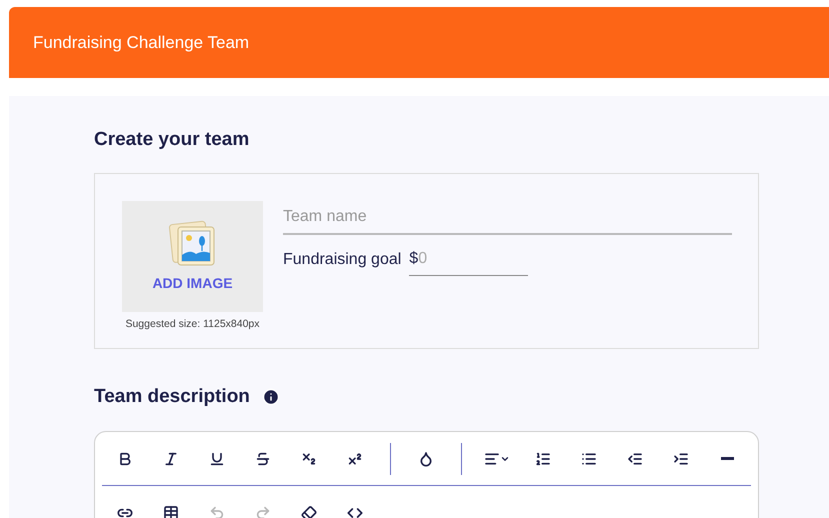  I want to click on bullet-list-icon, so click(589, 458).